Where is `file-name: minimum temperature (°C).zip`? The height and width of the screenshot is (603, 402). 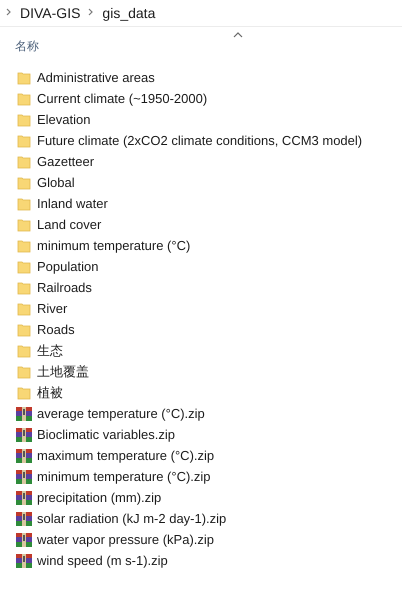
file-name: minimum temperature (°C).zip is located at coordinates (124, 476).